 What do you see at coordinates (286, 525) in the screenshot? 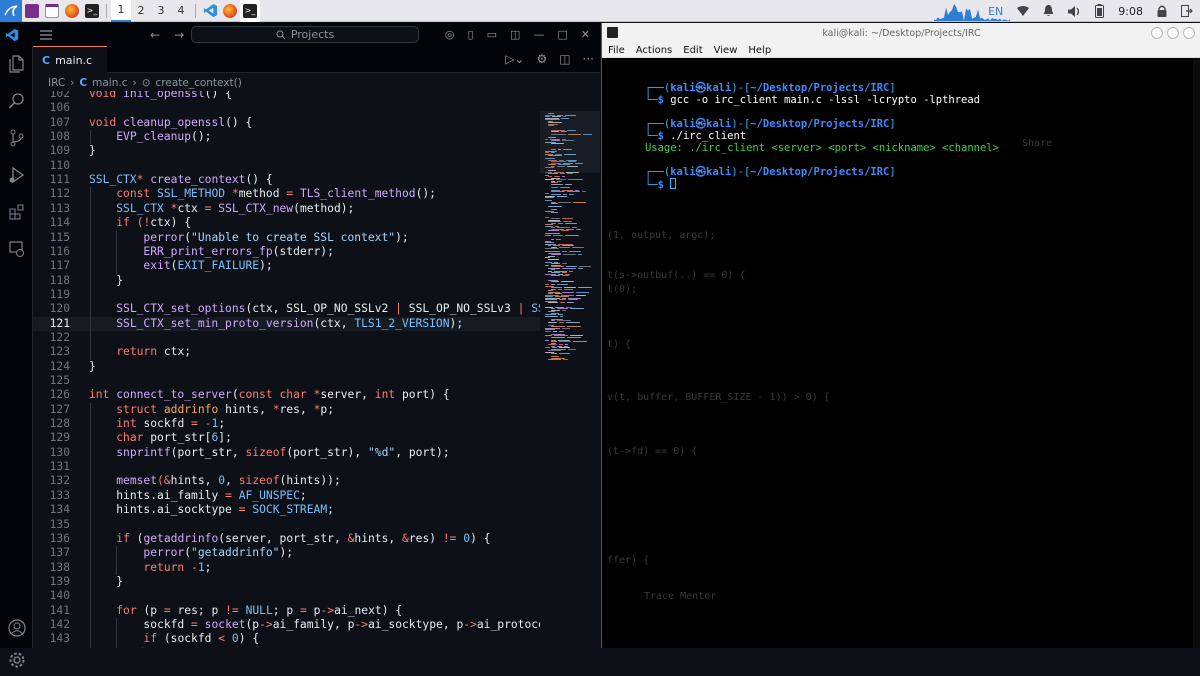
I see `code-line: 135` at bounding box center [286, 525].